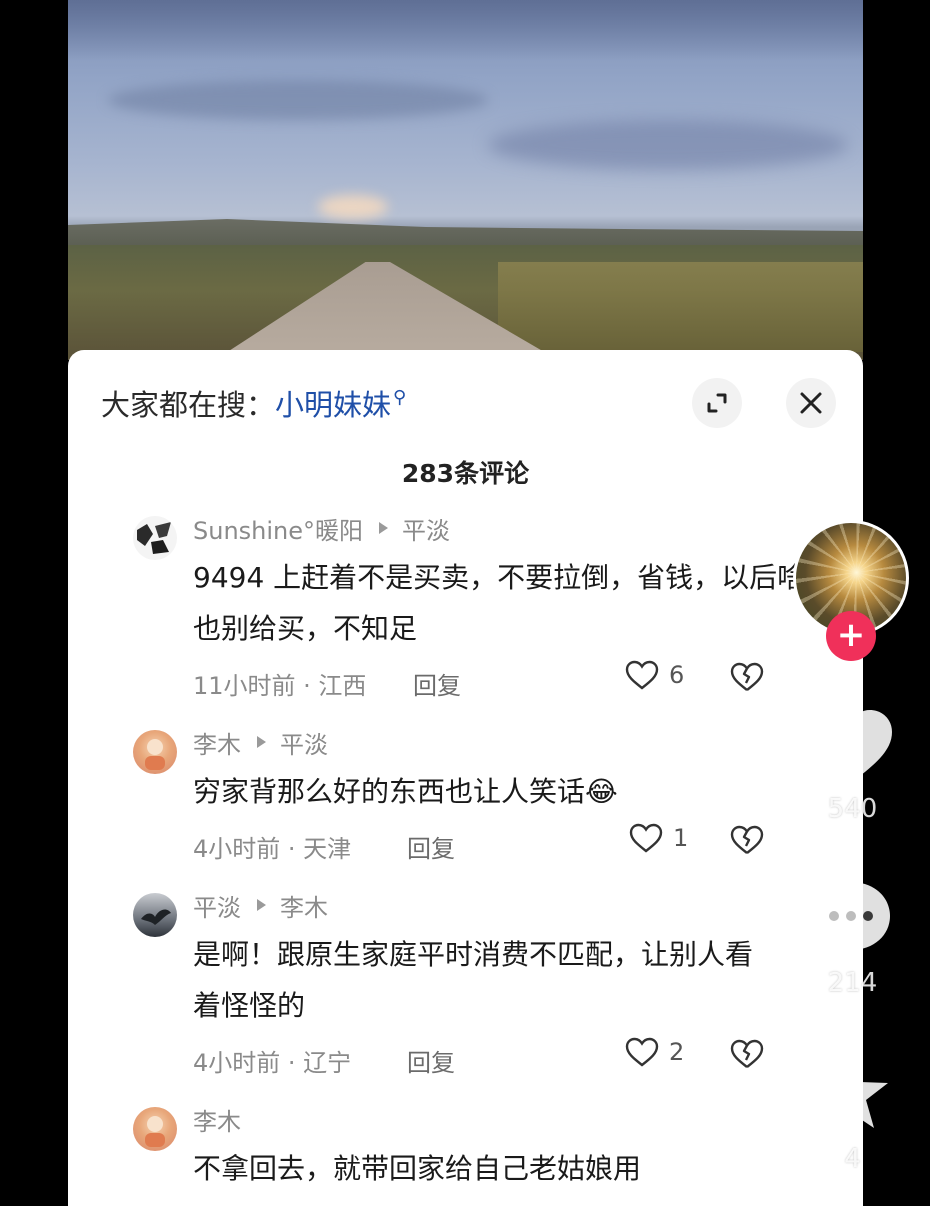  Describe the element at coordinates (217, 905) in the screenshot. I see `author-name: 平淡` at that location.